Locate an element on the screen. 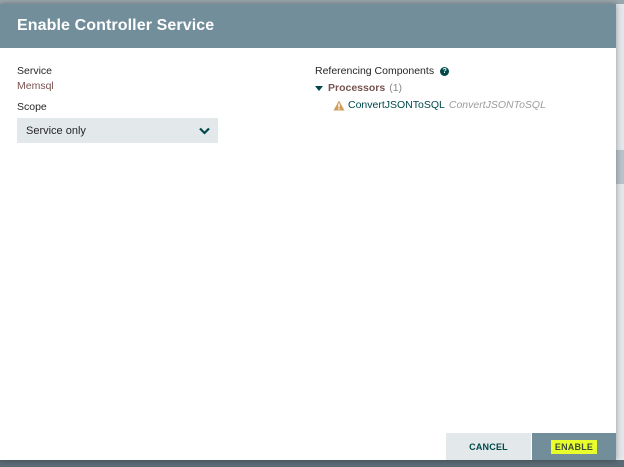  component-type: ConvertJSONToSQL is located at coordinates (497, 105).